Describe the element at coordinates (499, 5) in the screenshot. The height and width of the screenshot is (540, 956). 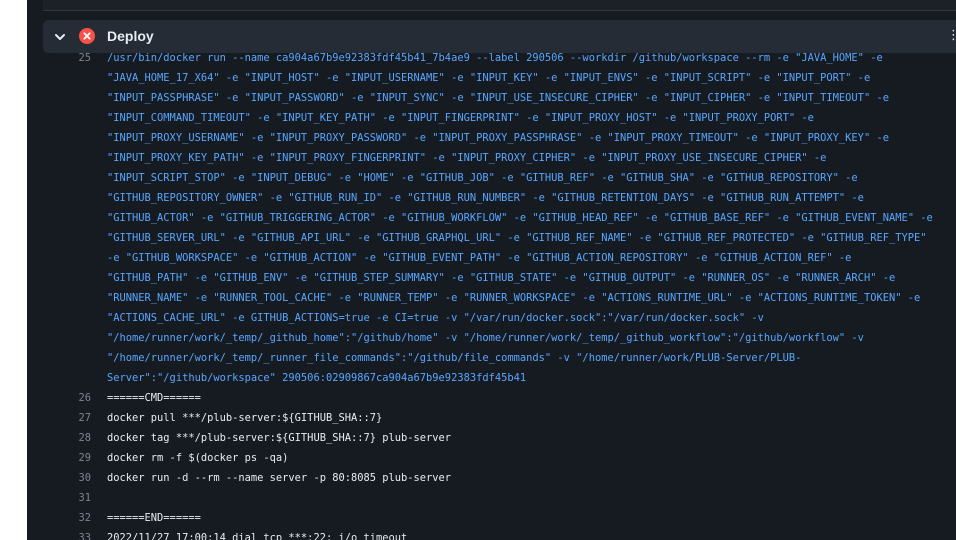
I see `previous-step-bar` at that location.